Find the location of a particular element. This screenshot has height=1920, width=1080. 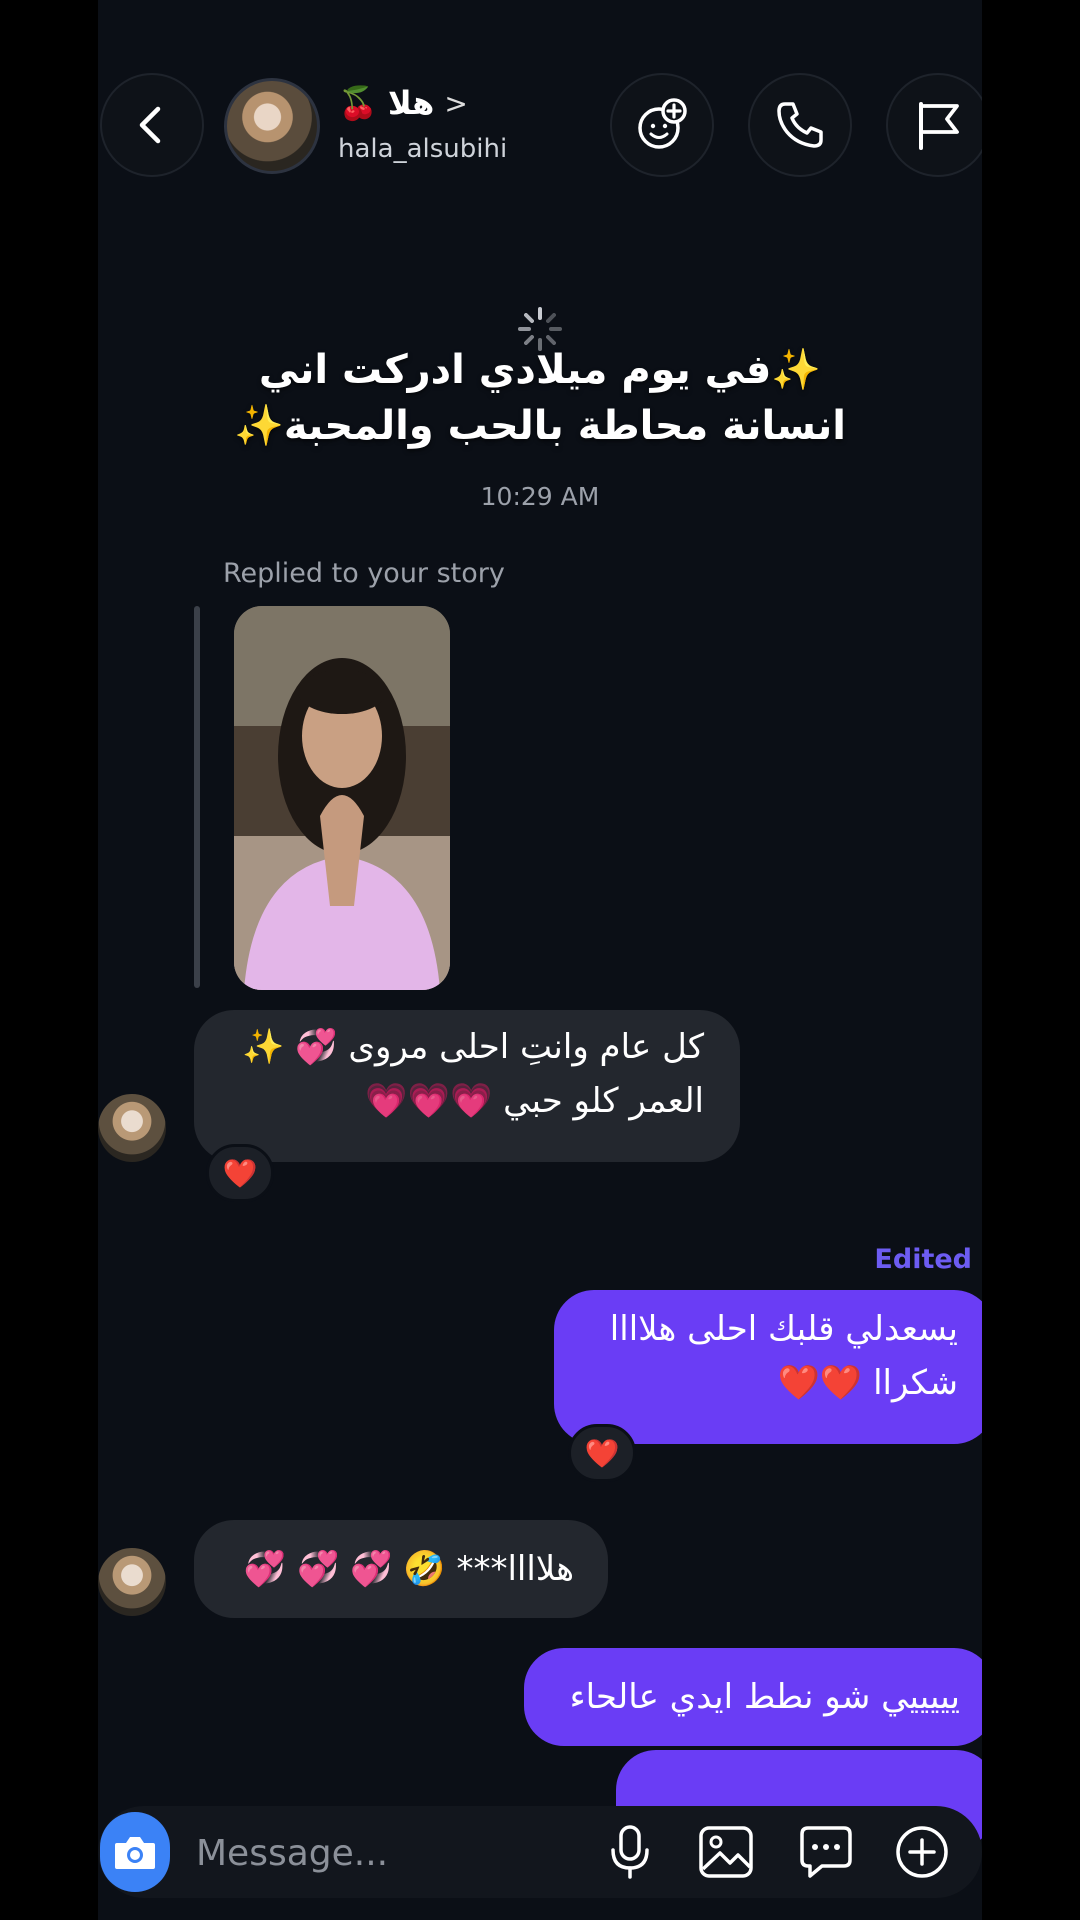

gallery-button is located at coordinates (726, 1852).